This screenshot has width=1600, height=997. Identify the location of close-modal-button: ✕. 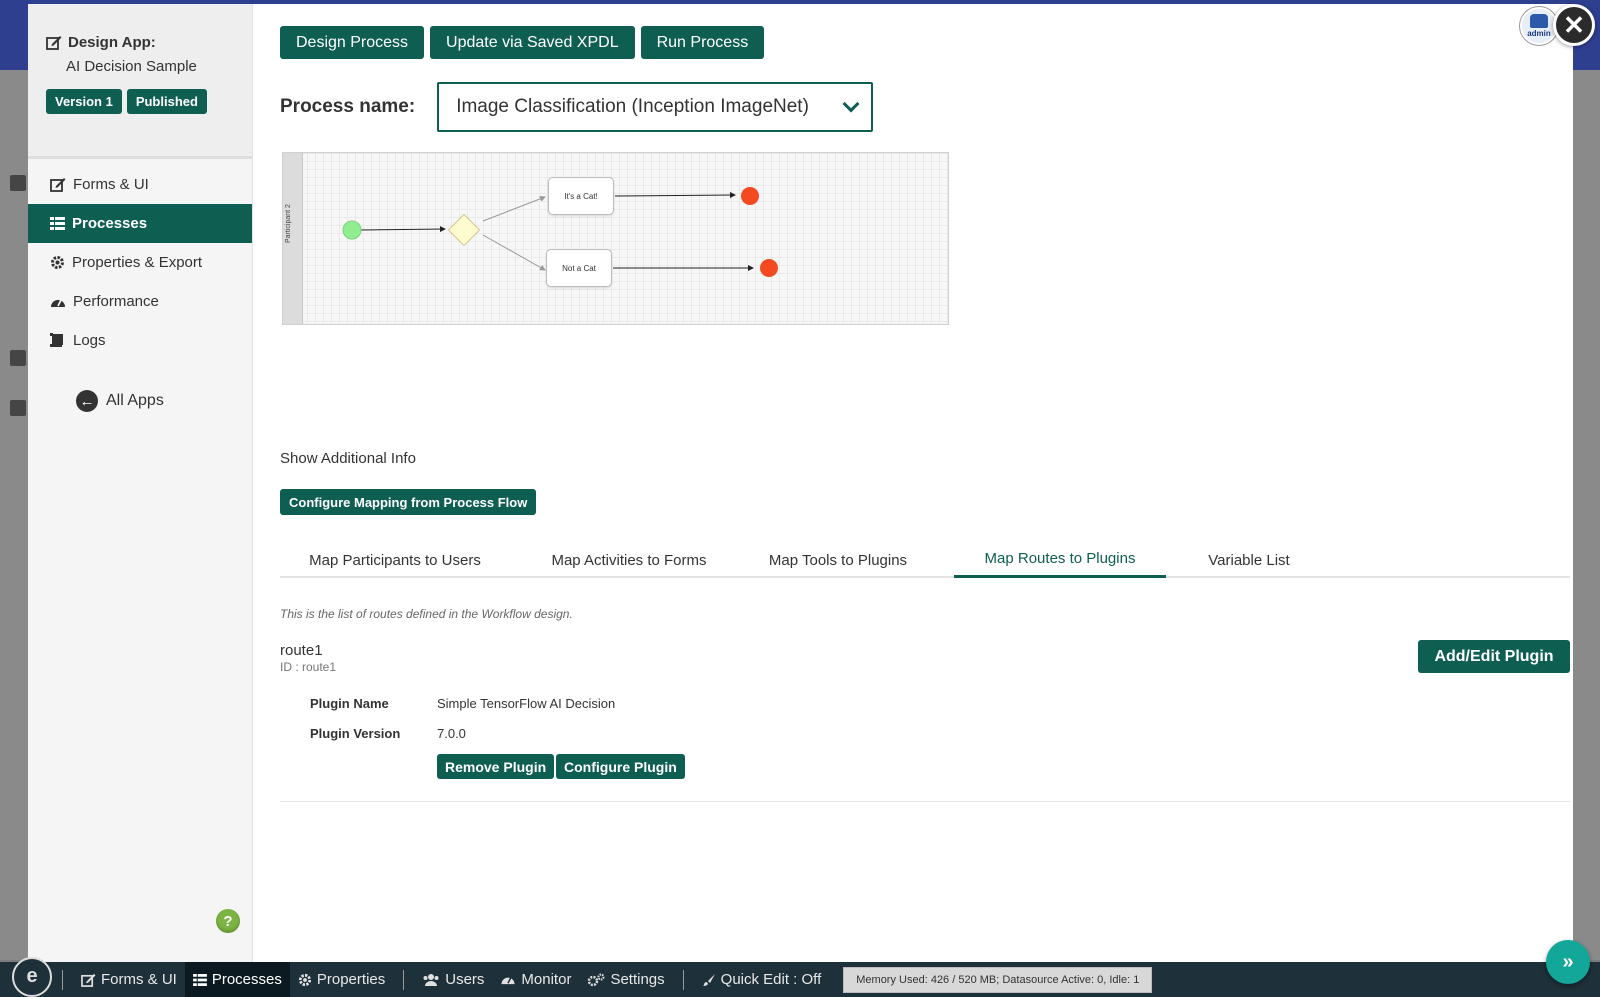
(1574, 25).